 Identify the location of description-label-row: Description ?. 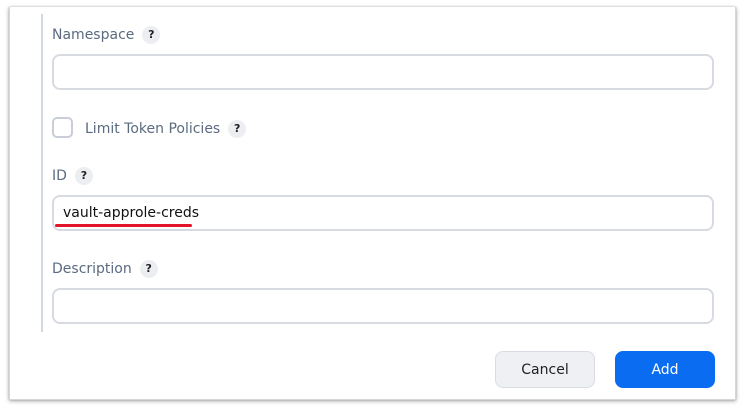
(105, 269).